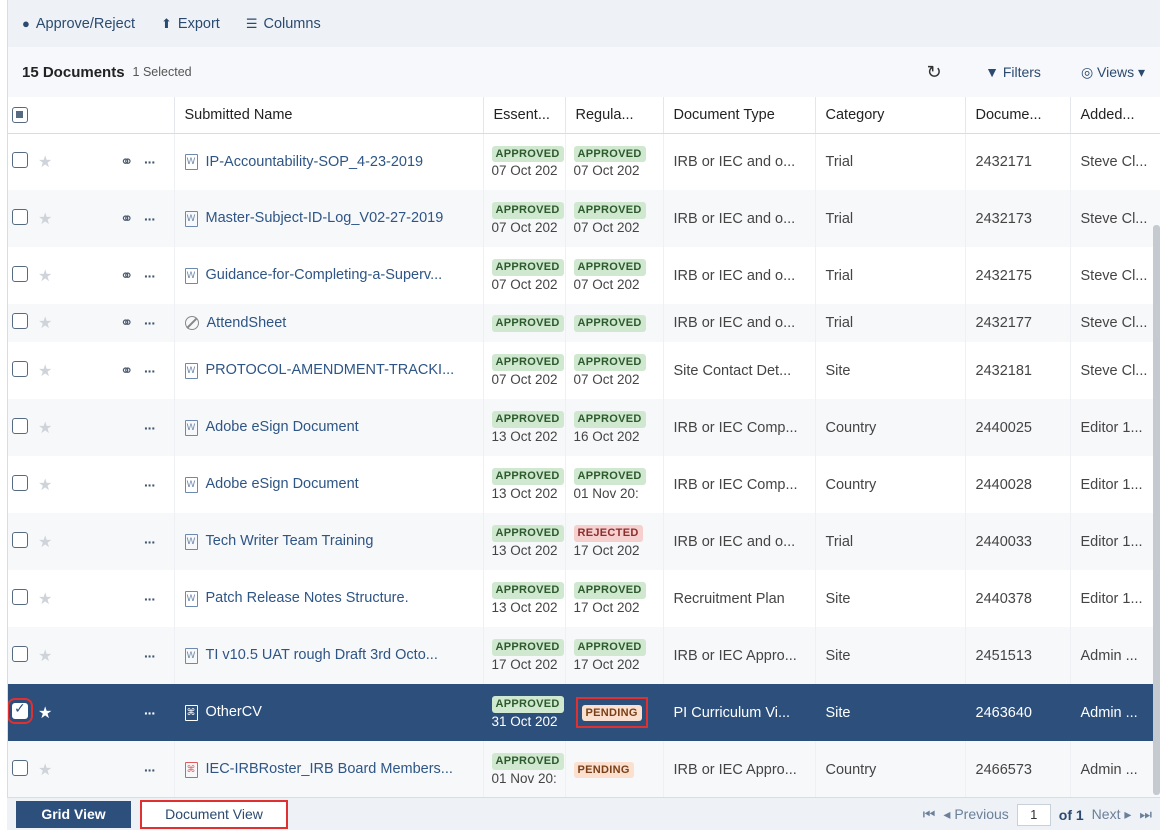 Image resolution: width=1160 pixels, height=831 pixels. Describe the element at coordinates (1013, 72) in the screenshot. I see `filters-button: ▼ Filters` at that location.